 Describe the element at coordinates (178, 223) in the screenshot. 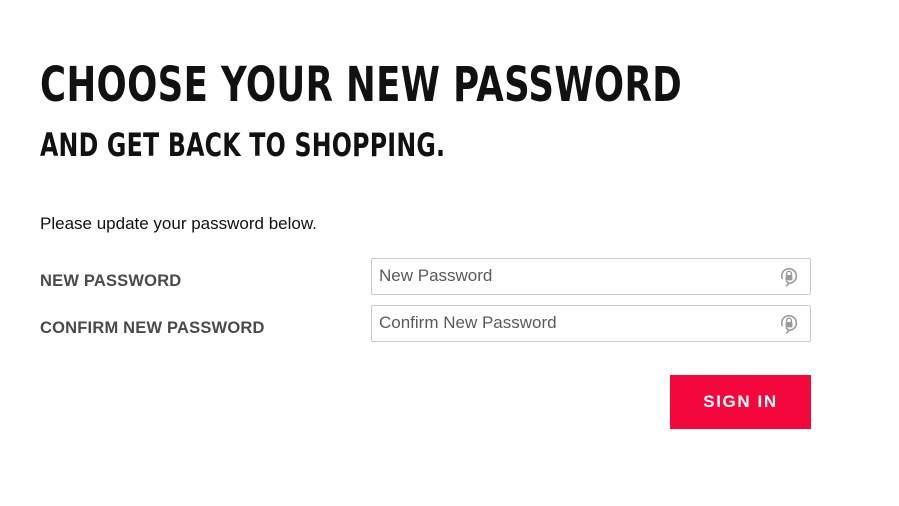

I see `instructions-text: Please update your password below.` at that location.